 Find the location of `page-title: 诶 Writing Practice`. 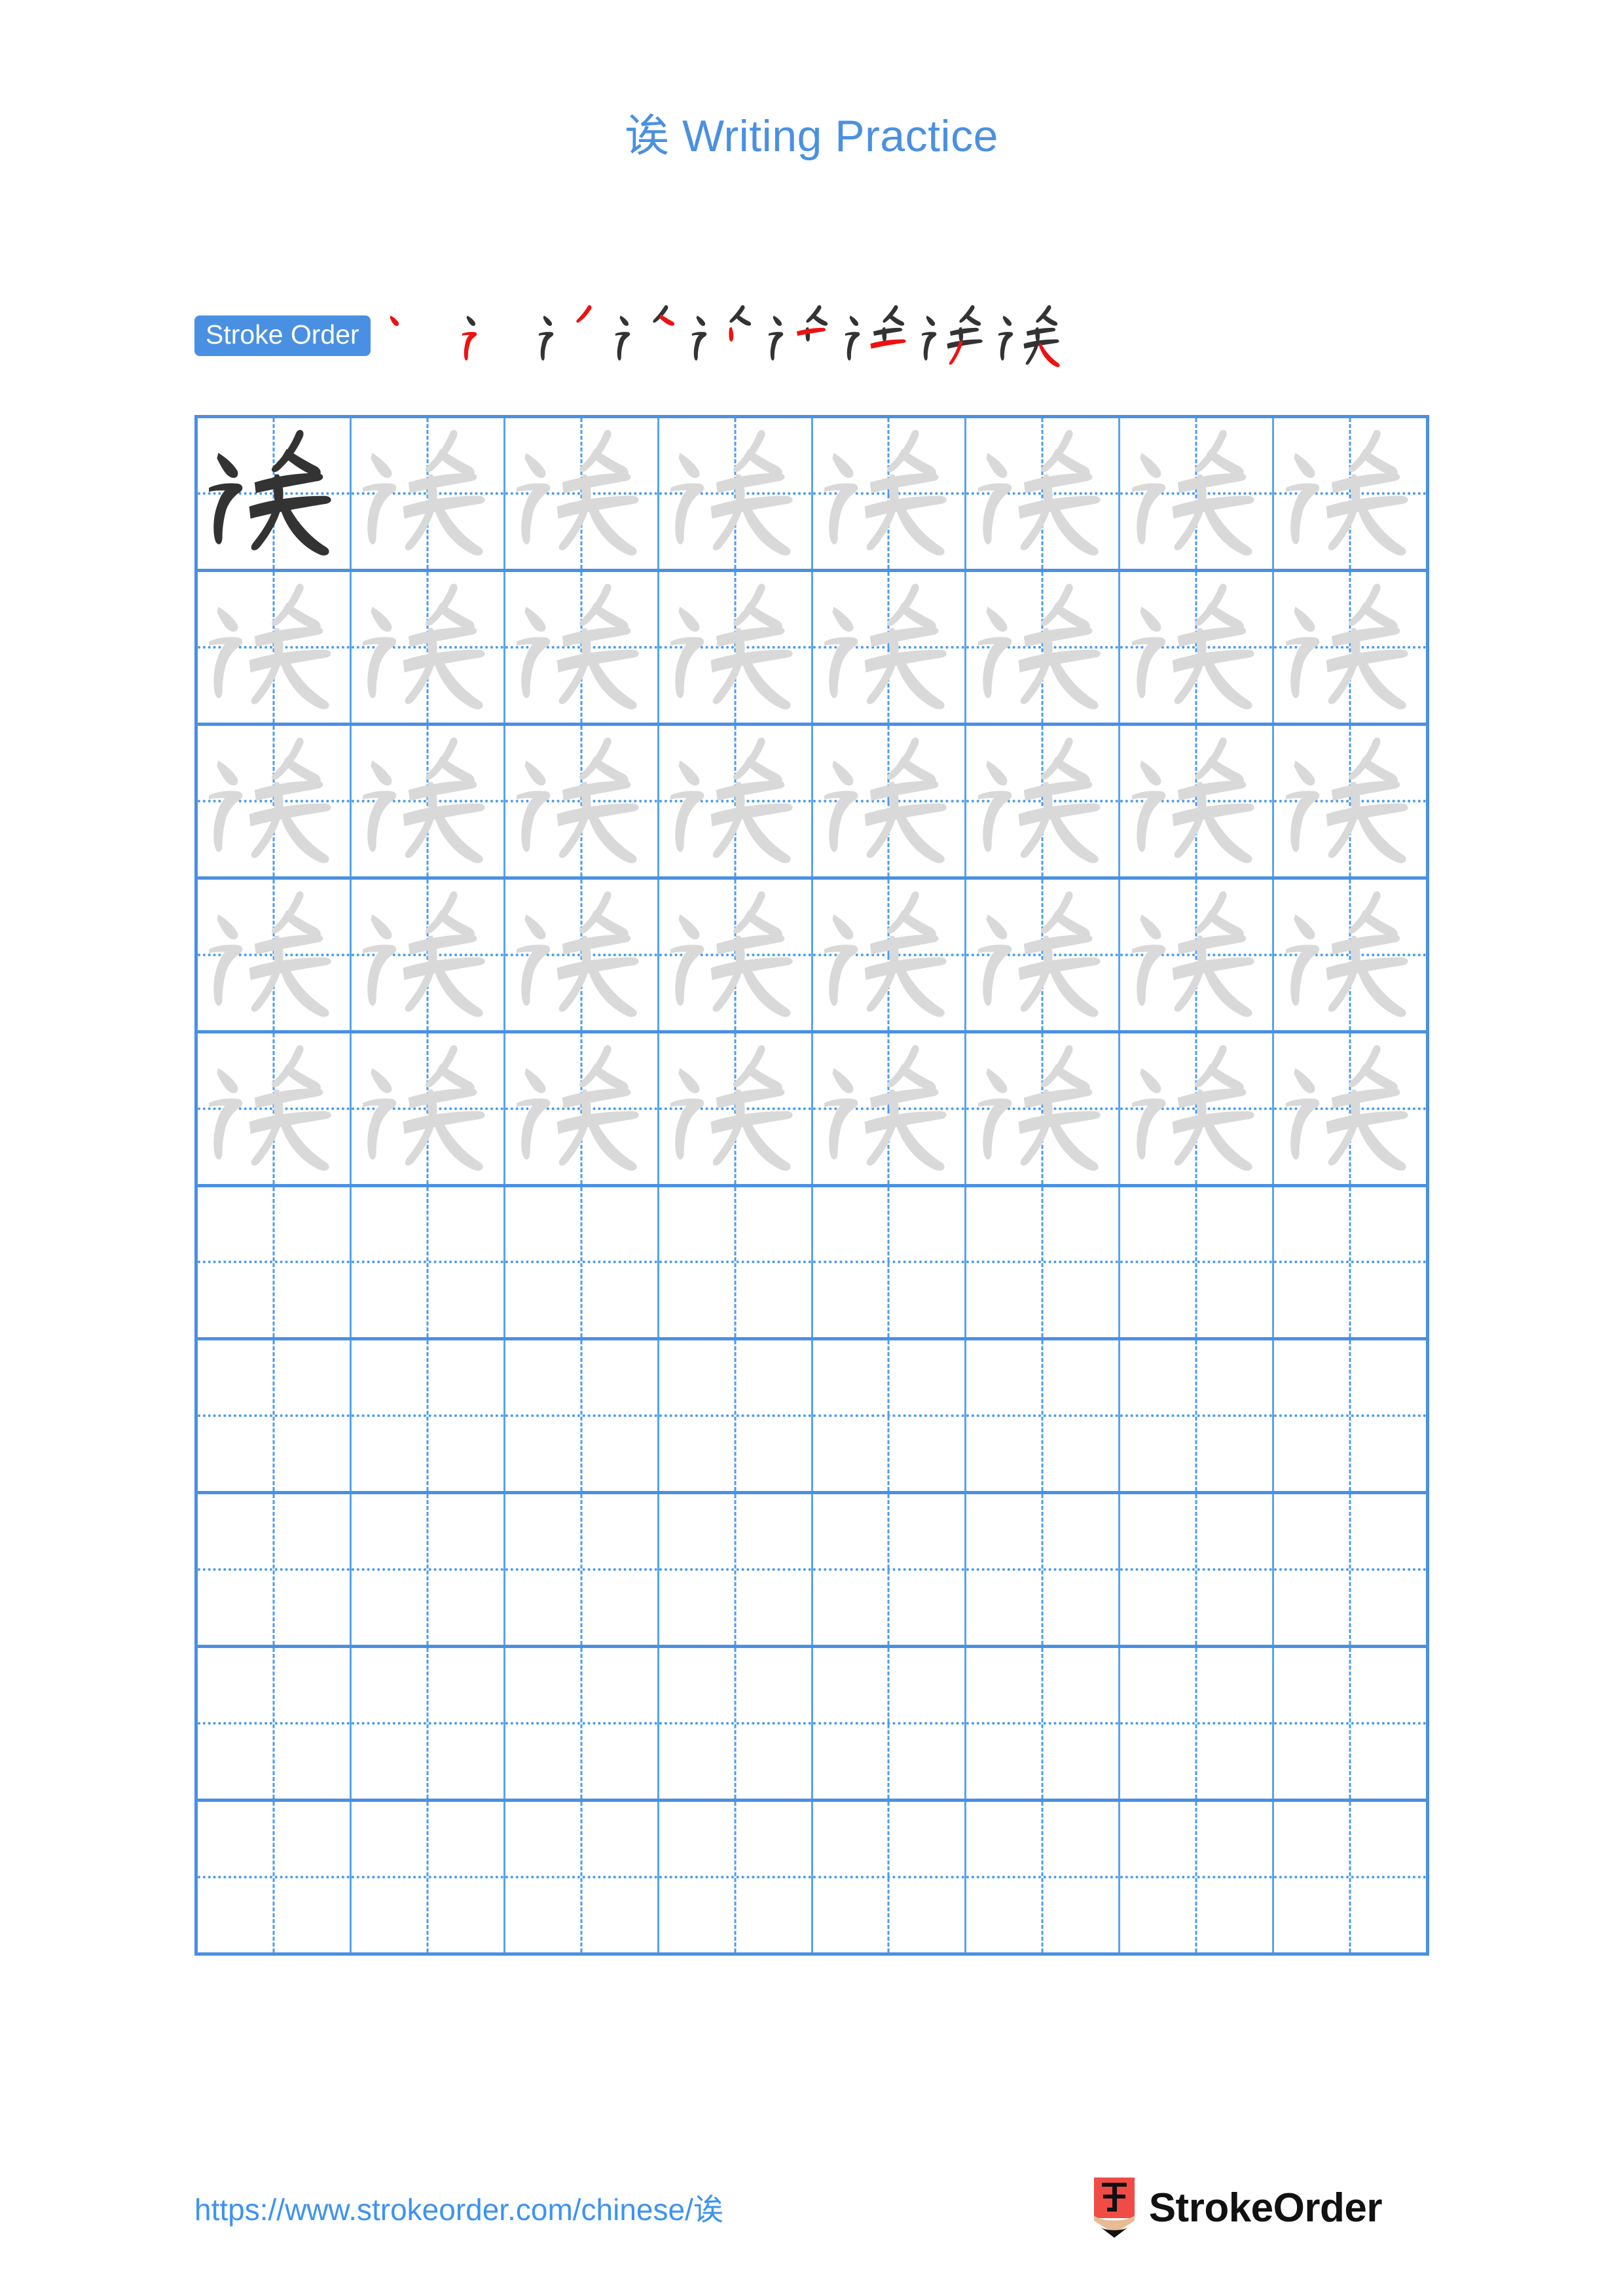

page-title: 诶 Writing Practice is located at coordinates (811, 131).